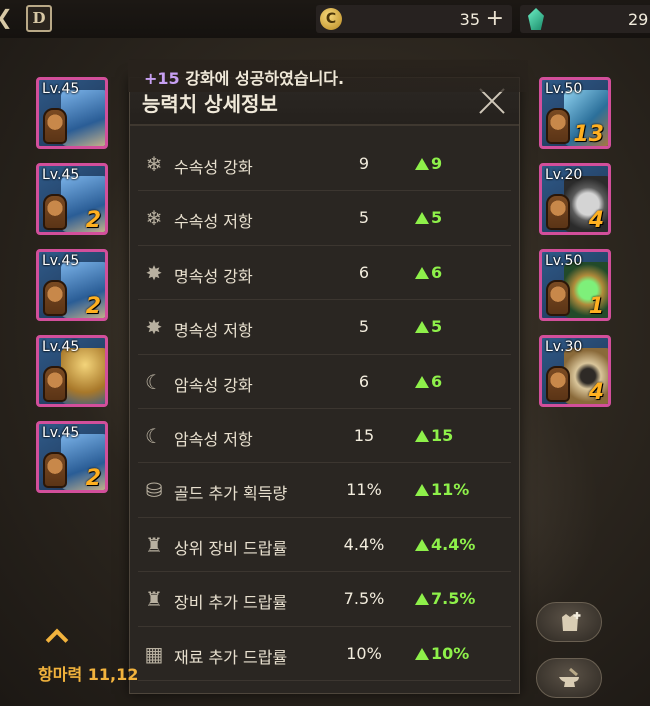 Image resolution: width=650 pixels, height=706 pixels. I want to click on item-count: 13, so click(588, 134).